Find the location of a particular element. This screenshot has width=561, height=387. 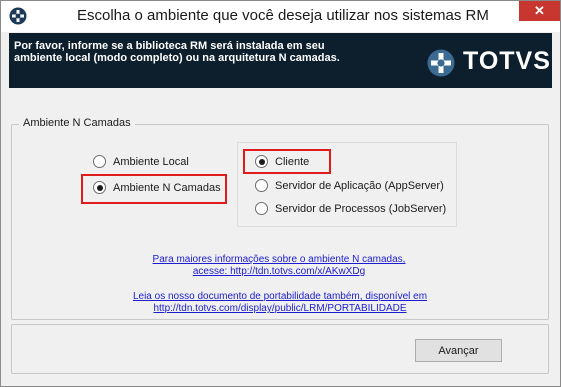

radio-label: Ambiente Local is located at coordinates (151, 161).